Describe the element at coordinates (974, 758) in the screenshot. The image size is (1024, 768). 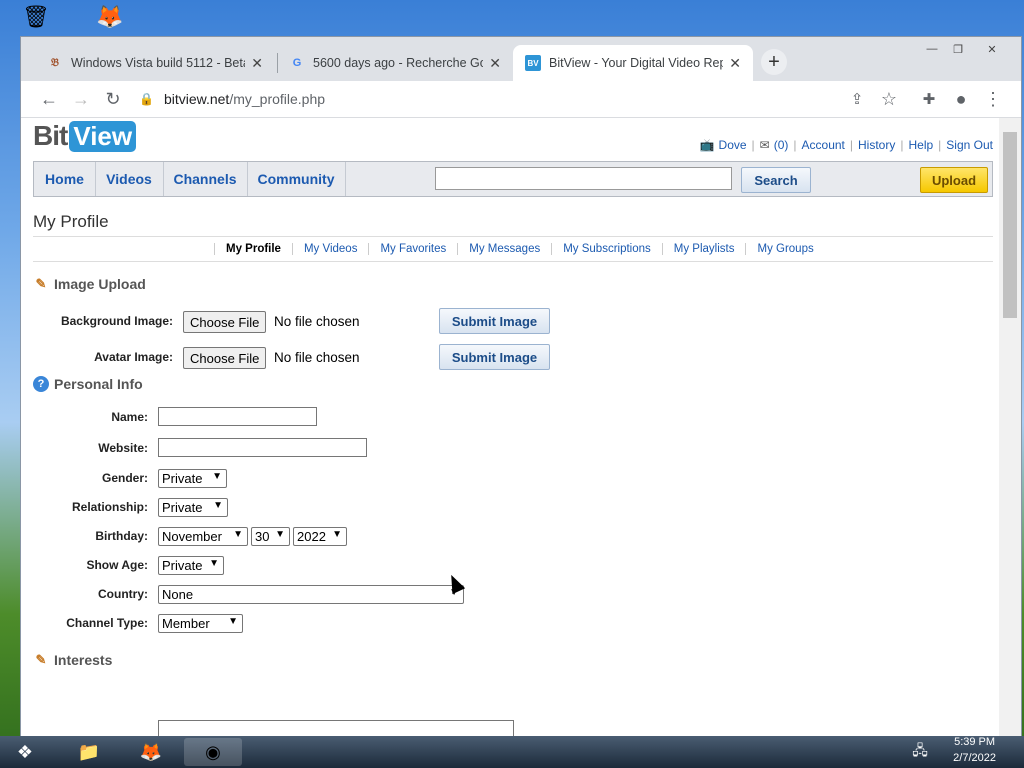
I see `clock-date: 2/7/2022` at that location.